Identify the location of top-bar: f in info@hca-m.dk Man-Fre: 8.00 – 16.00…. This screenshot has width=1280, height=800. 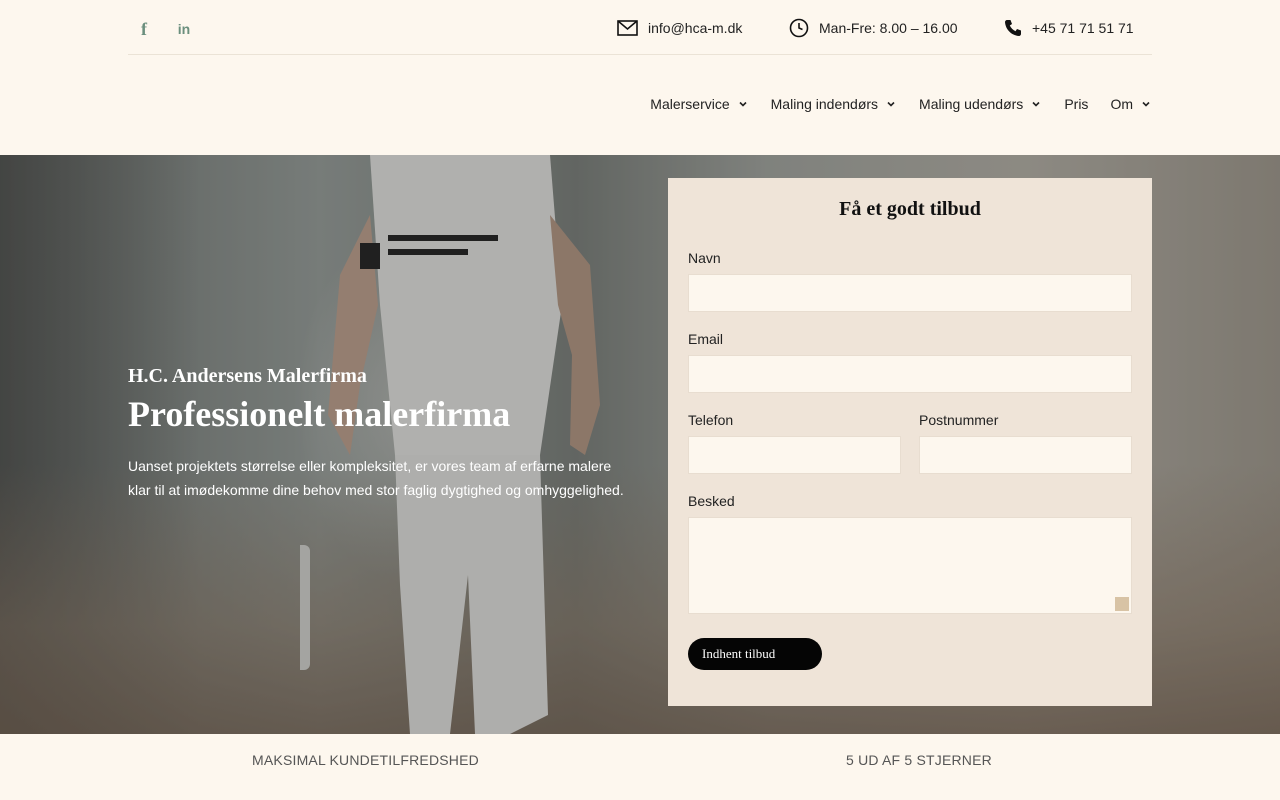
(640, 27).